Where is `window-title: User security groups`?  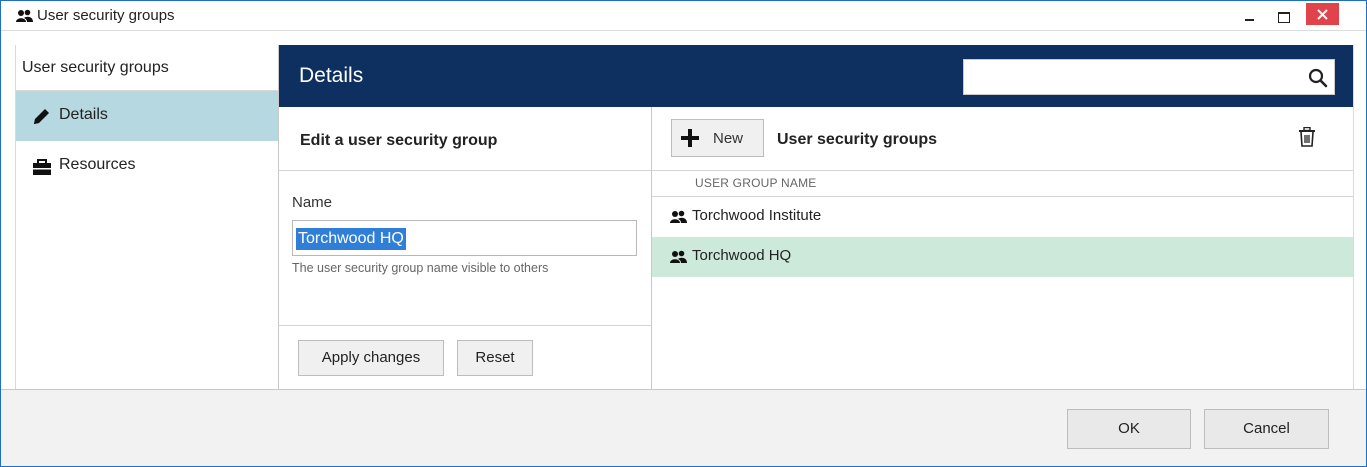 window-title: User security groups is located at coordinates (106, 15).